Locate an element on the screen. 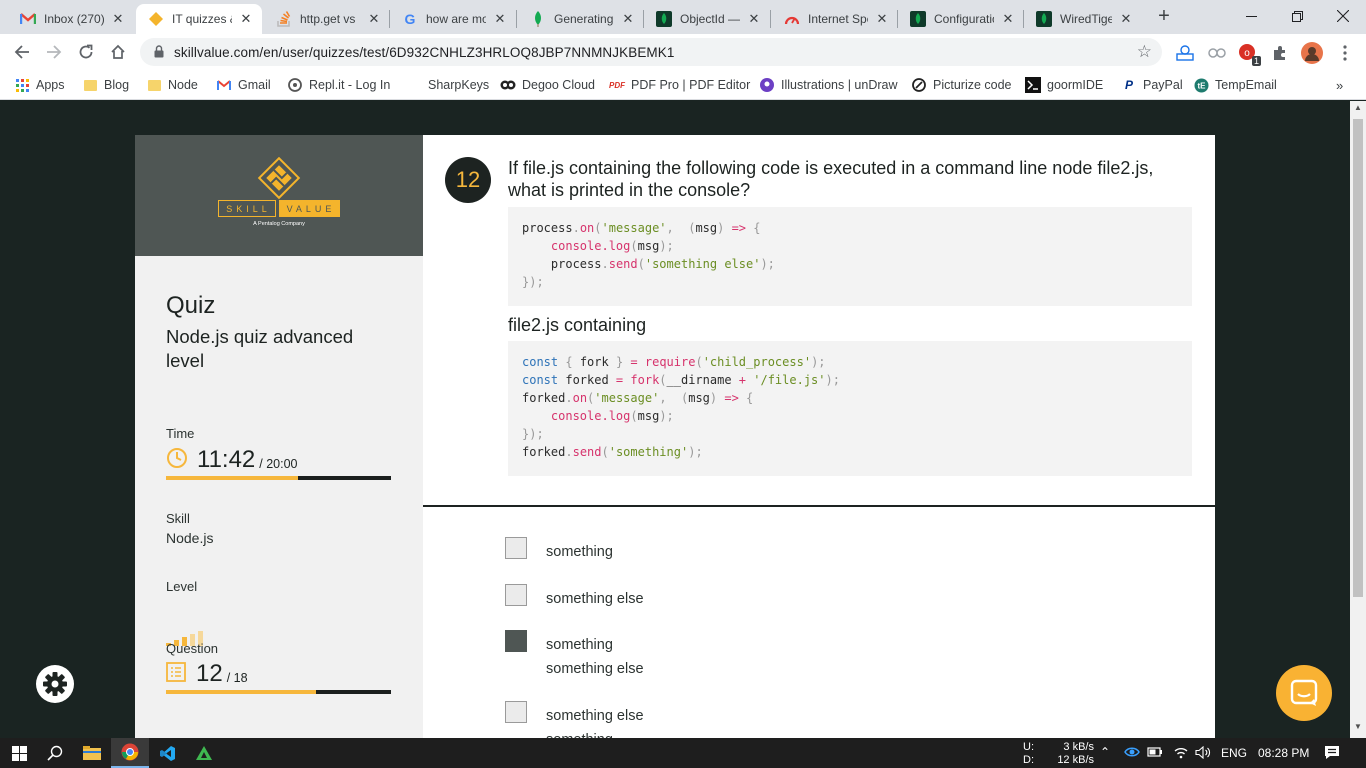 The image size is (1366, 768). bookmark-picturize: Picturize code is located at coordinates (961, 85).